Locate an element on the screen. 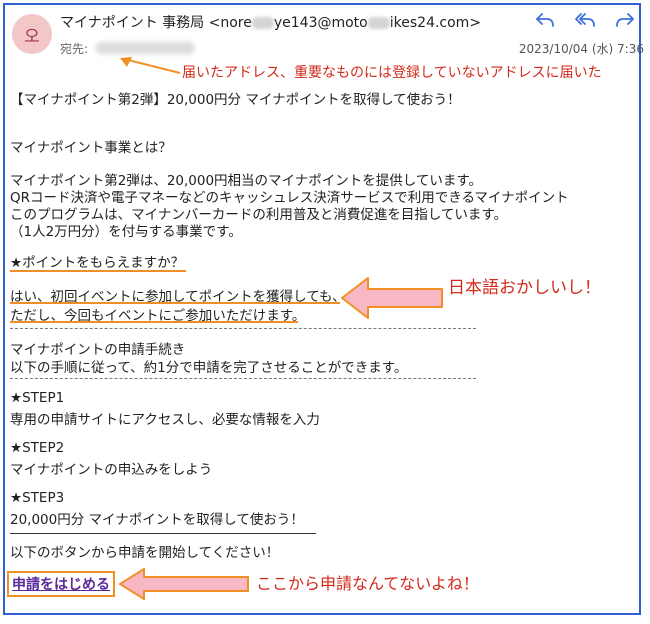 The image size is (650, 624). step3-description: 20,000円分 マイナポイントを取得して使おう！ is located at coordinates (157, 520).